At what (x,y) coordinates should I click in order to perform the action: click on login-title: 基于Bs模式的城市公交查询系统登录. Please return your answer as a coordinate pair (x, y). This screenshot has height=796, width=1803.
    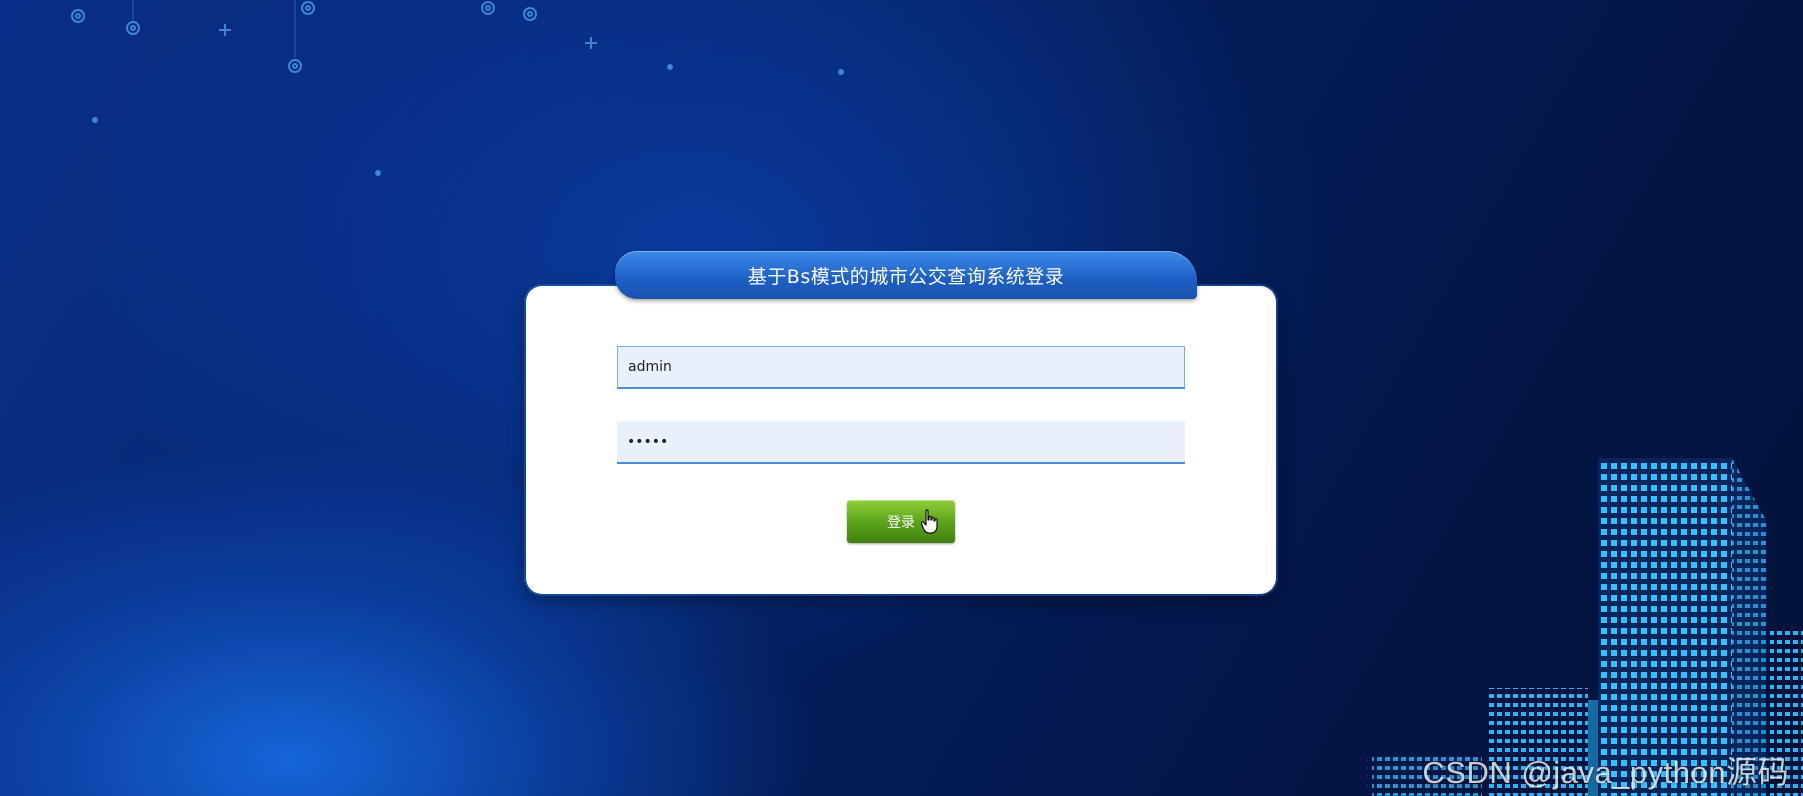
    Looking at the image, I should click on (906, 276).